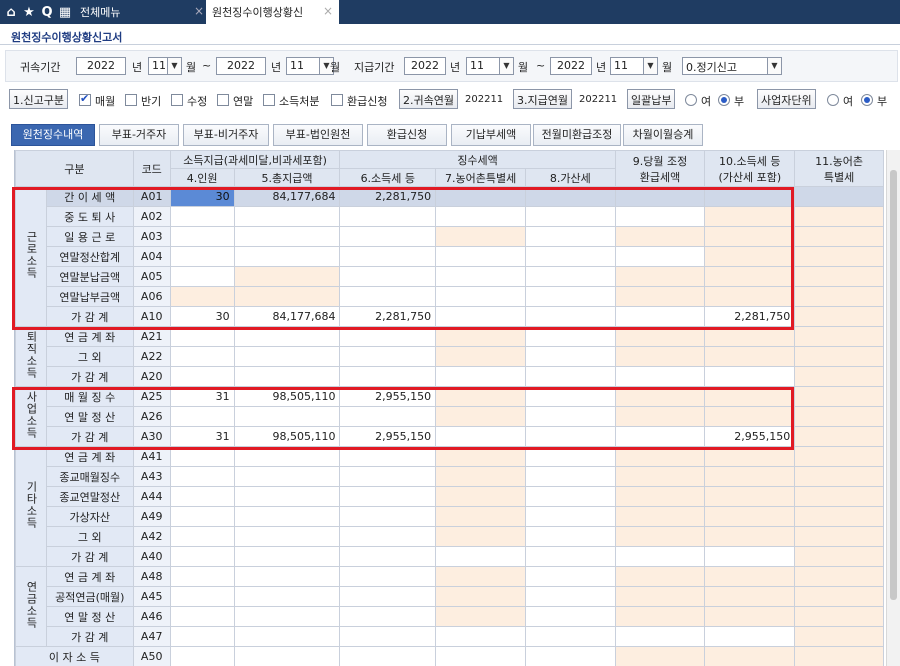 The width and height of the screenshot is (900, 666). I want to click on tab-all-menu: 전체메뉴 ×, so click(140, 12).